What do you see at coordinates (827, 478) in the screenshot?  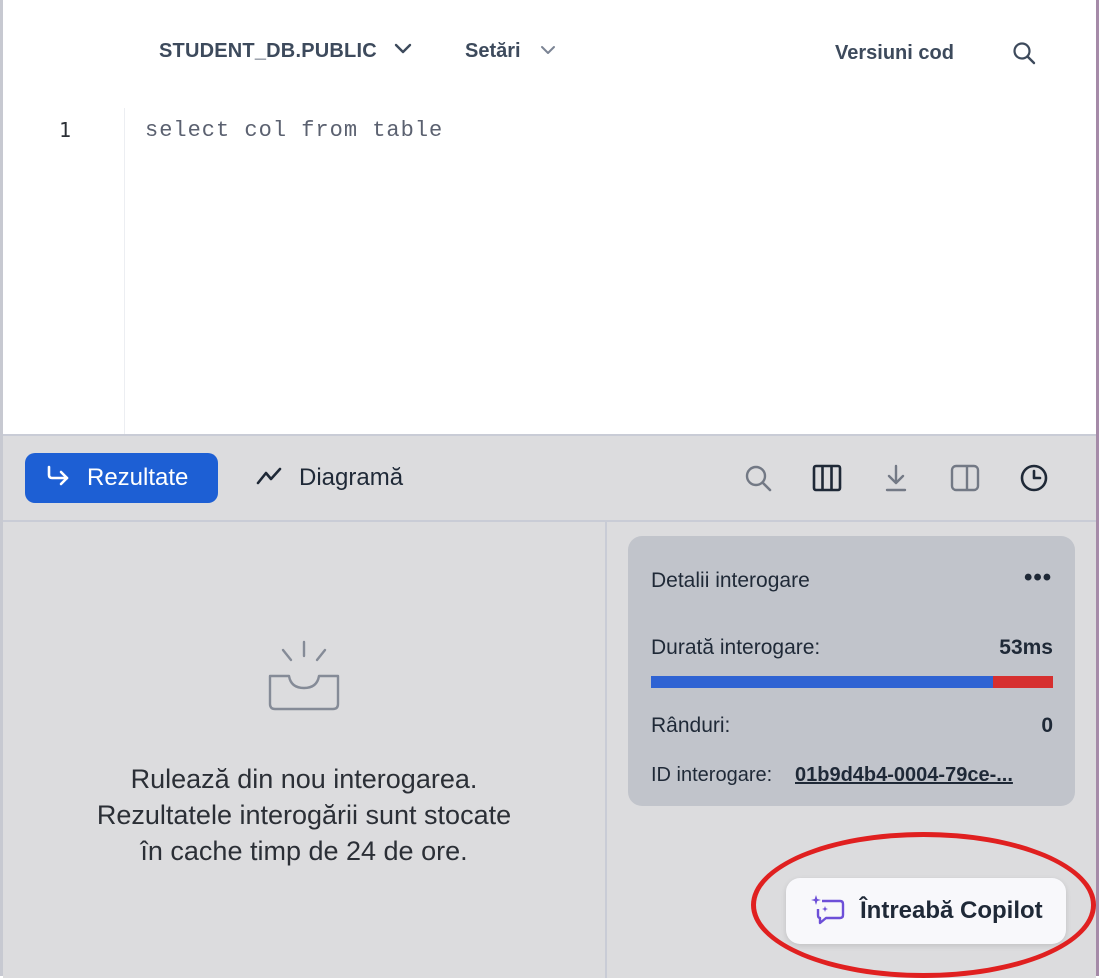 I see `columns-icon` at bounding box center [827, 478].